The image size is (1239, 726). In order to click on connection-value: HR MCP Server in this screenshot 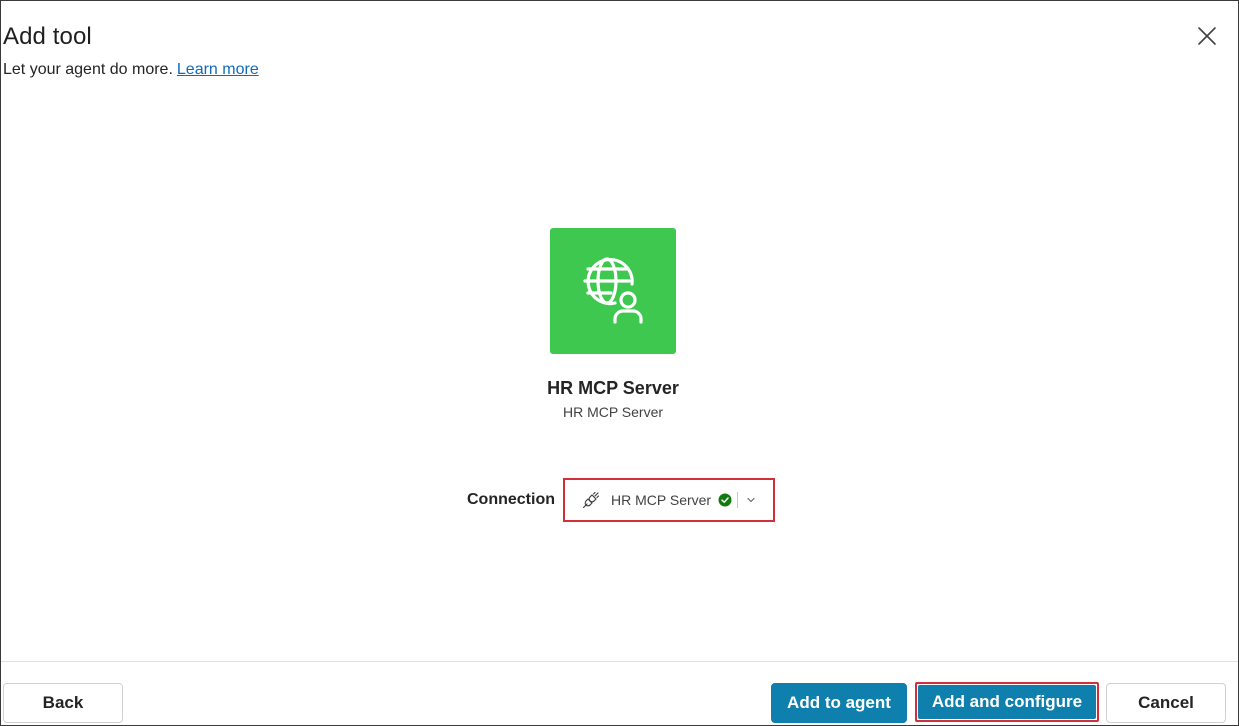, I will do `click(661, 500)`.